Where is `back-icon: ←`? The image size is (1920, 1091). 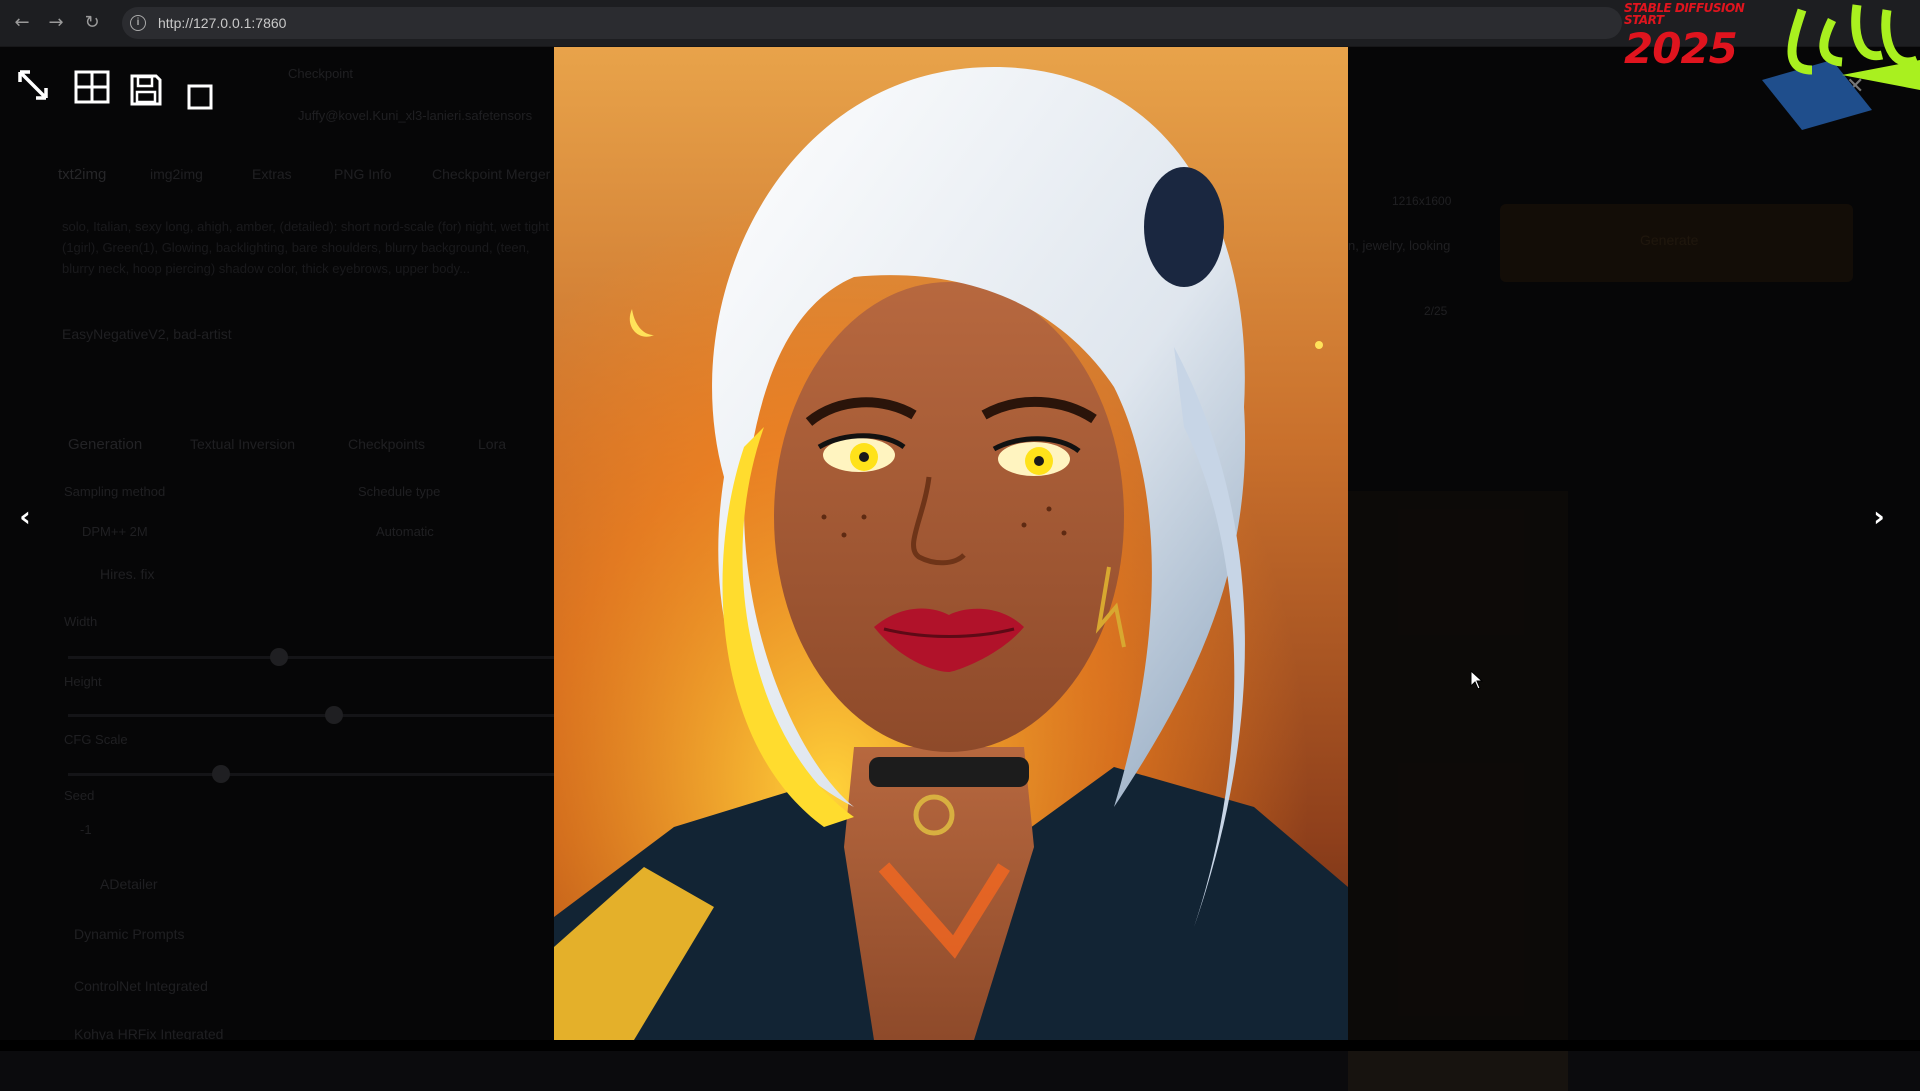 back-icon: ← is located at coordinates (22, 23).